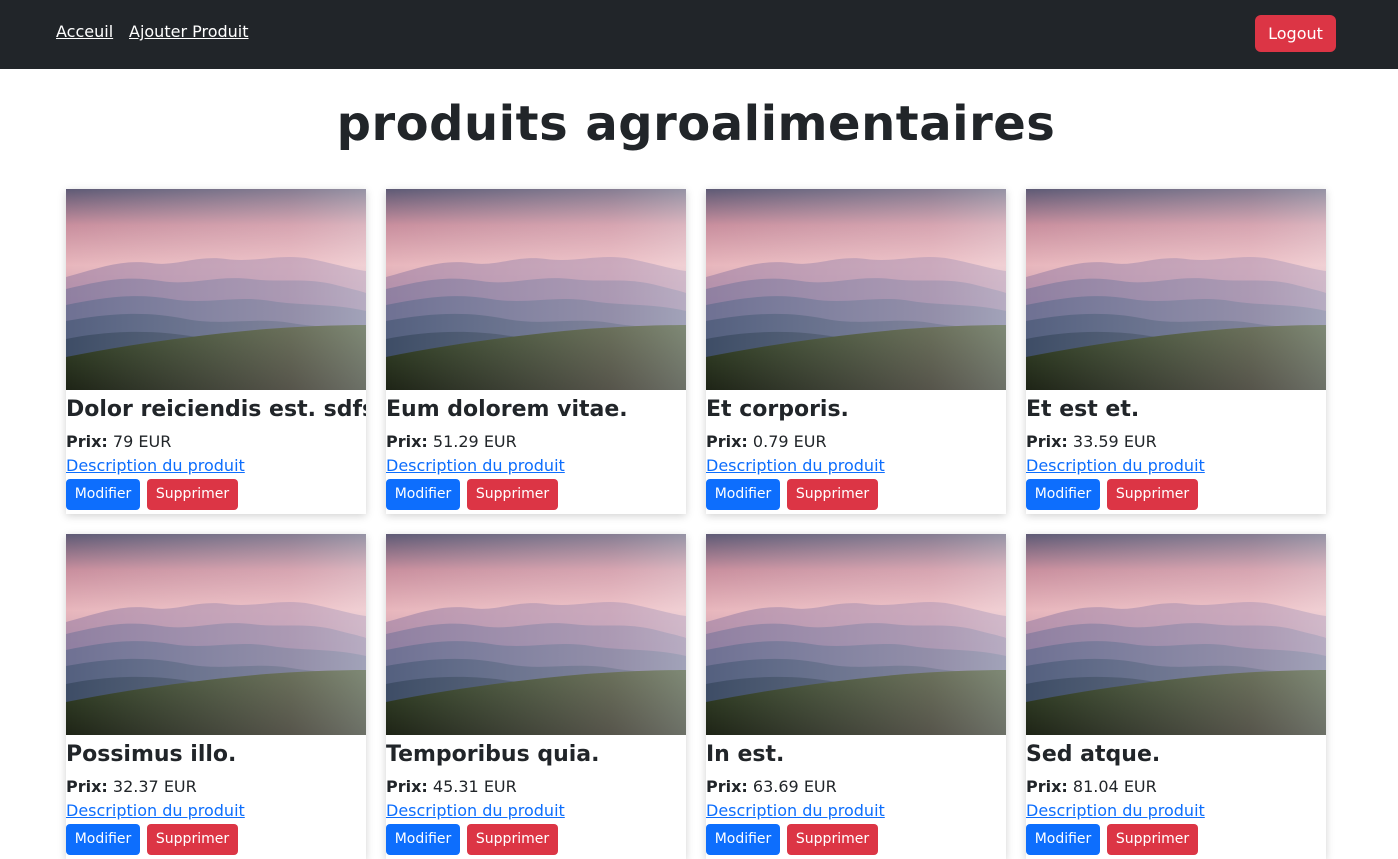 This screenshot has width=1398, height=859. Describe the element at coordinates (493, 754) in the screenshot. I see `product-name: Temporibus quia.` at that location.